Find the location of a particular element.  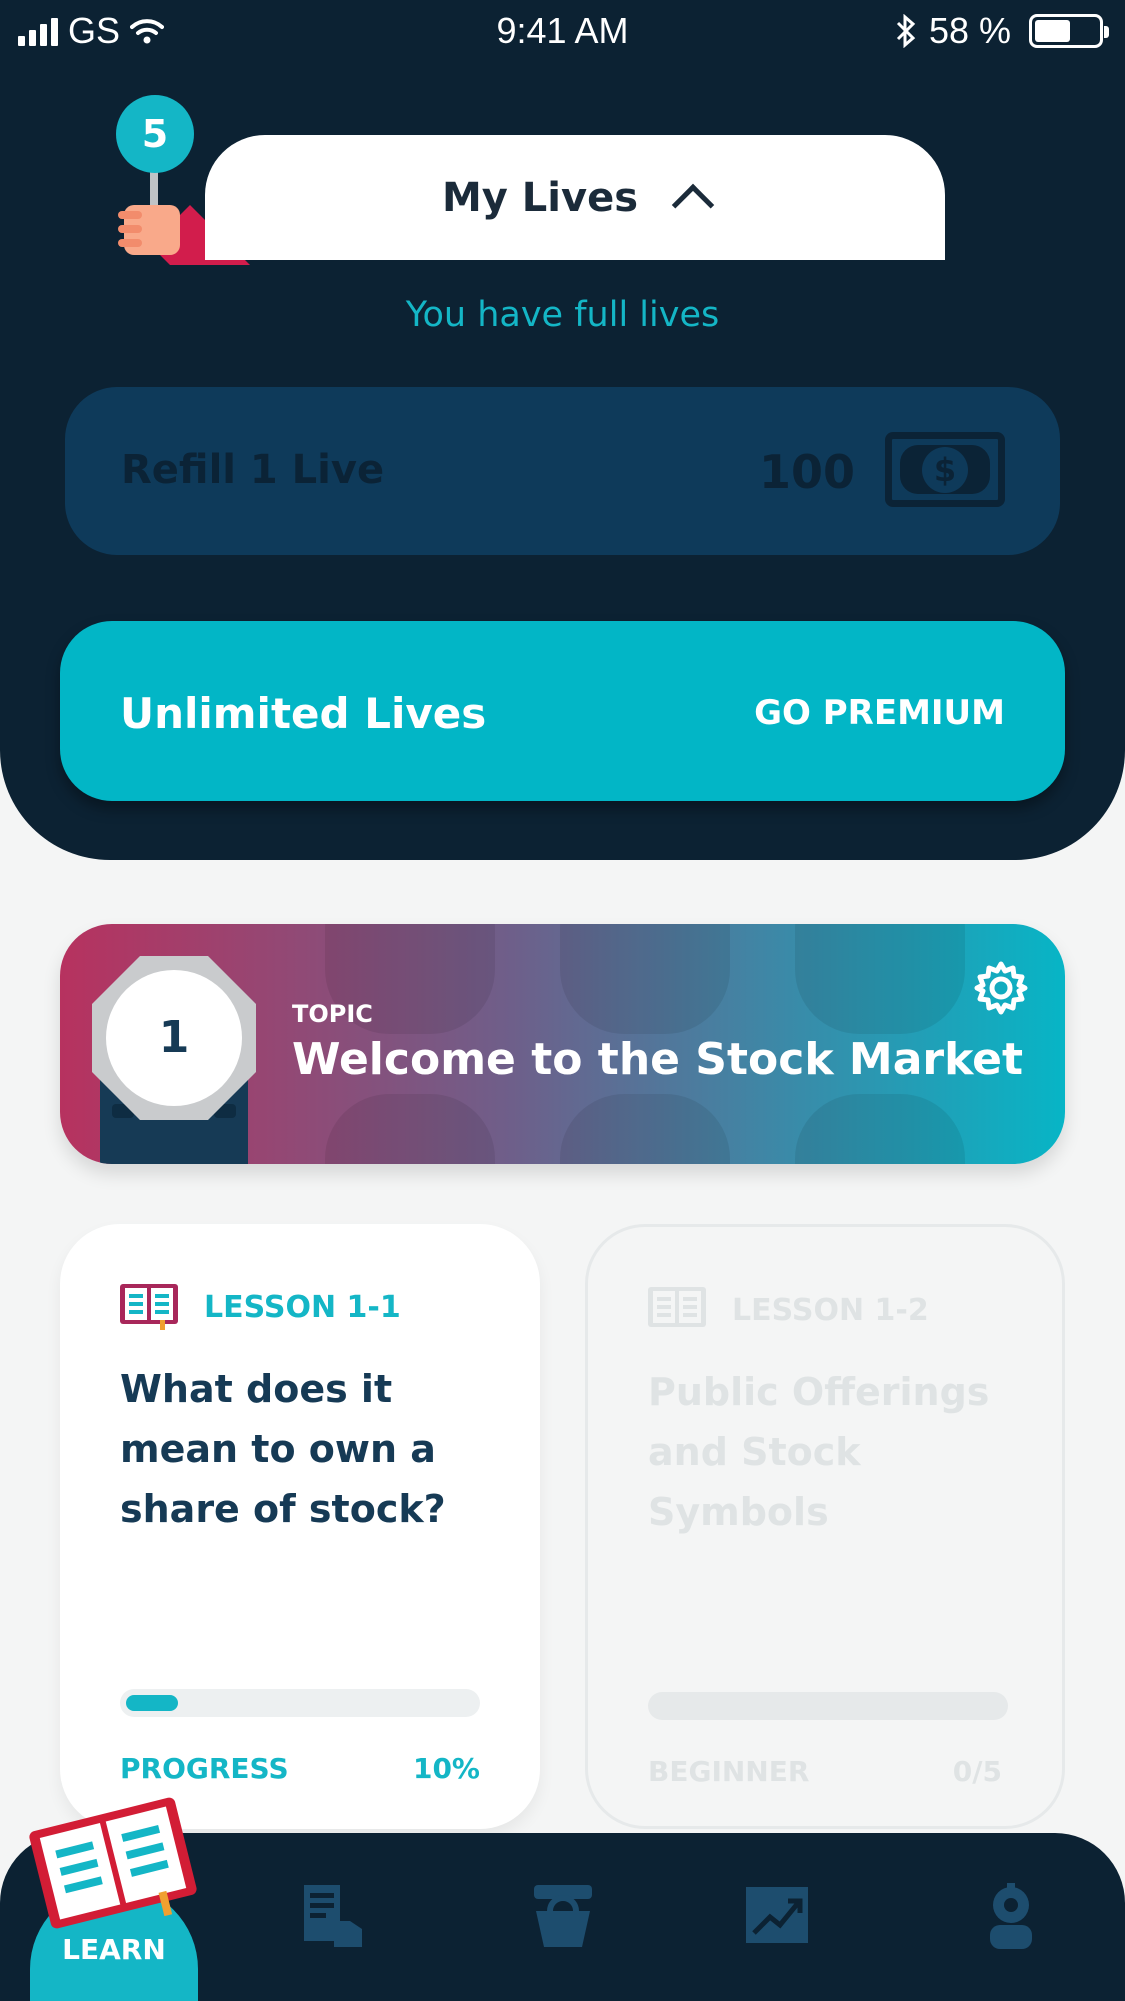

learn-book-icon is located at coordinates (113, 1863).